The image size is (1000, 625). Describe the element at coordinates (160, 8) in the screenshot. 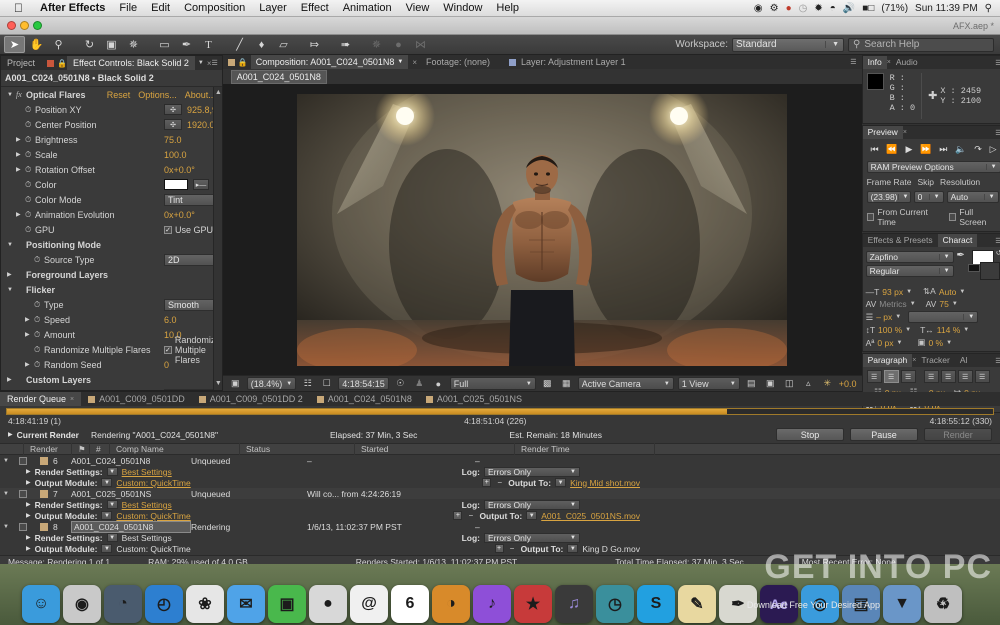

I see `menu-item-edit: Edit` at that location.